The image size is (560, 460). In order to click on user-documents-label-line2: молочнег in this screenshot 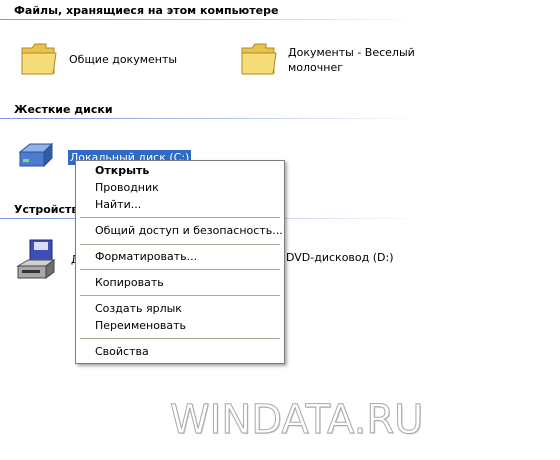, I will do `click(316, 67)`.